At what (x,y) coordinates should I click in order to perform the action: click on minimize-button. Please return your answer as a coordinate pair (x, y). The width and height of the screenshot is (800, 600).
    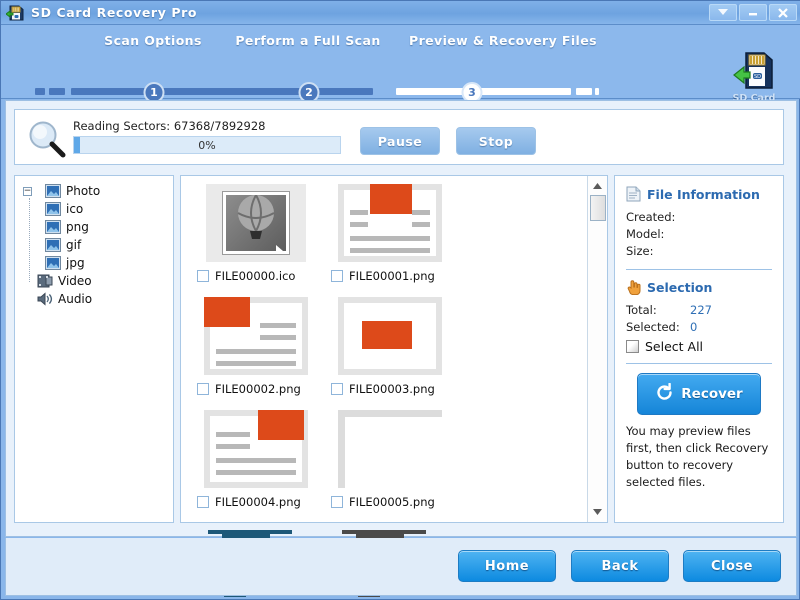
    Looking at the image, I should click on (753, 12).